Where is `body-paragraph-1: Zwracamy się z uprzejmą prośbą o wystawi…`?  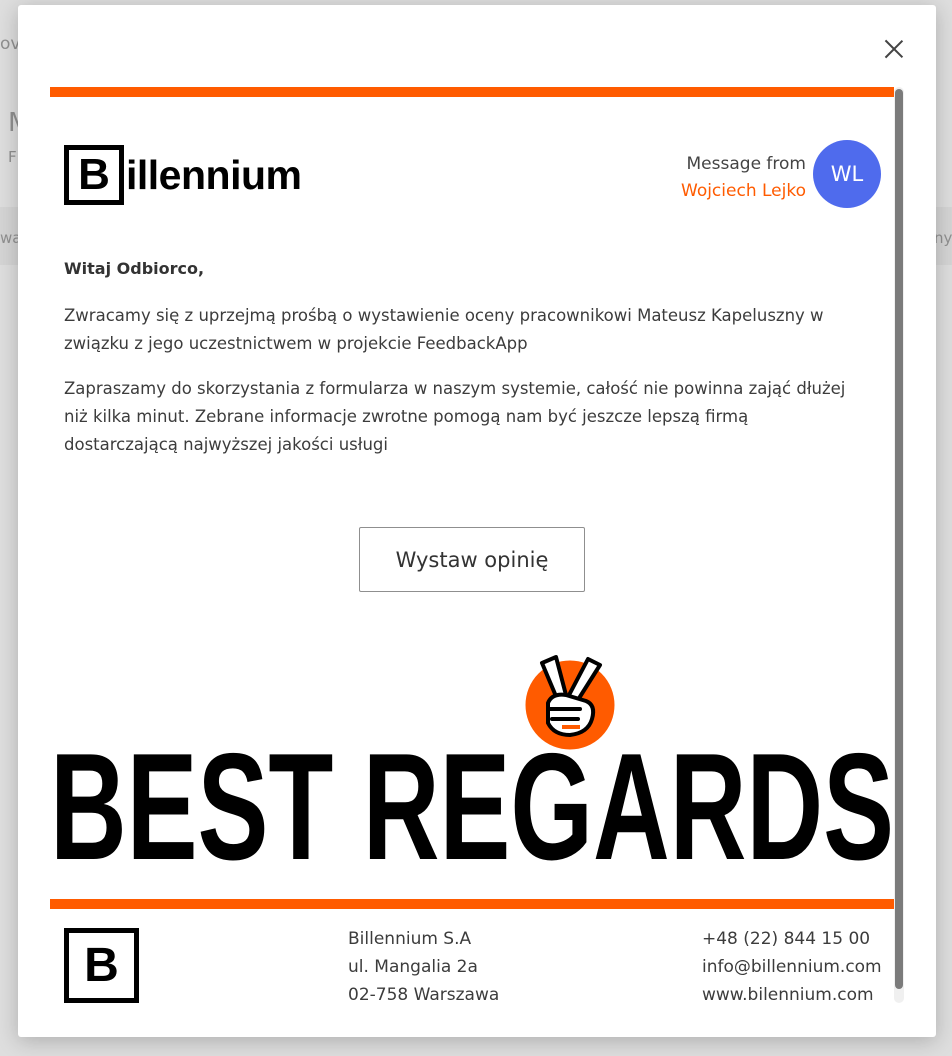 body-paragraph-1: Zwracamy się z uprzejmą prośbą o wystawi… is located at coordinates (444, 329).